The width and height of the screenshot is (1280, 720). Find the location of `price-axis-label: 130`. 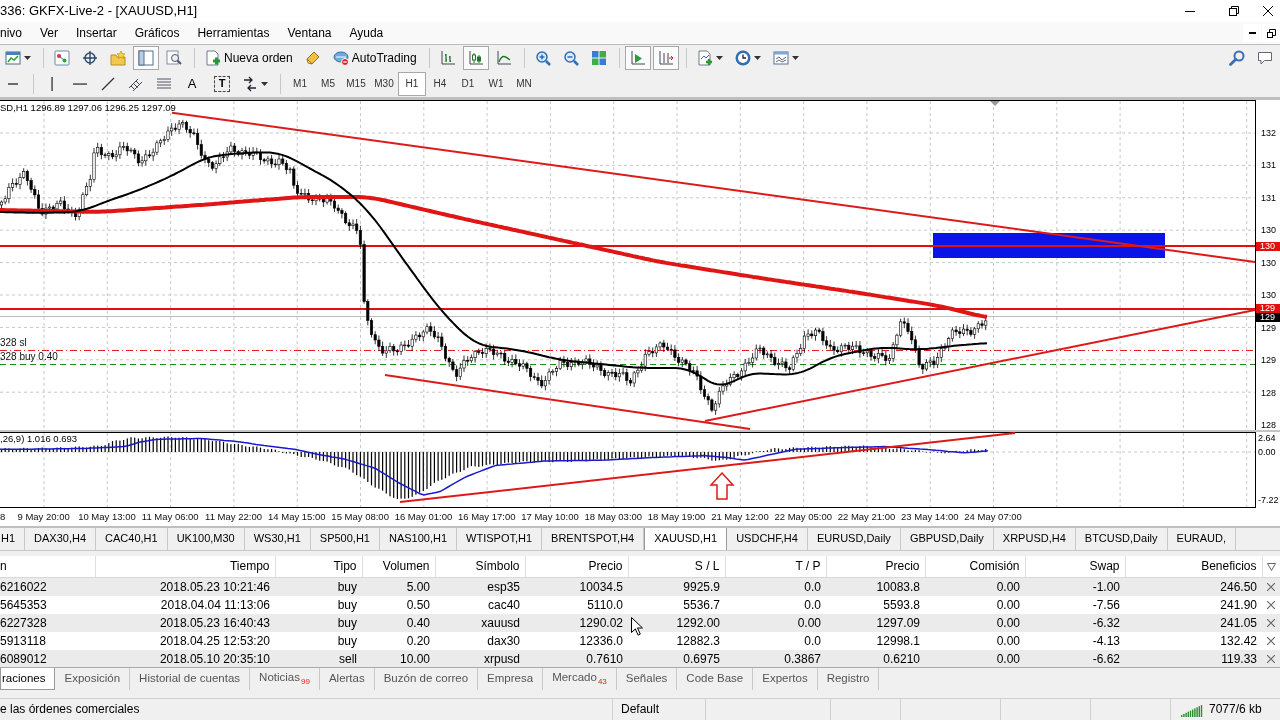

price-axis-label: 130 is located at coordinates (1269, 262).